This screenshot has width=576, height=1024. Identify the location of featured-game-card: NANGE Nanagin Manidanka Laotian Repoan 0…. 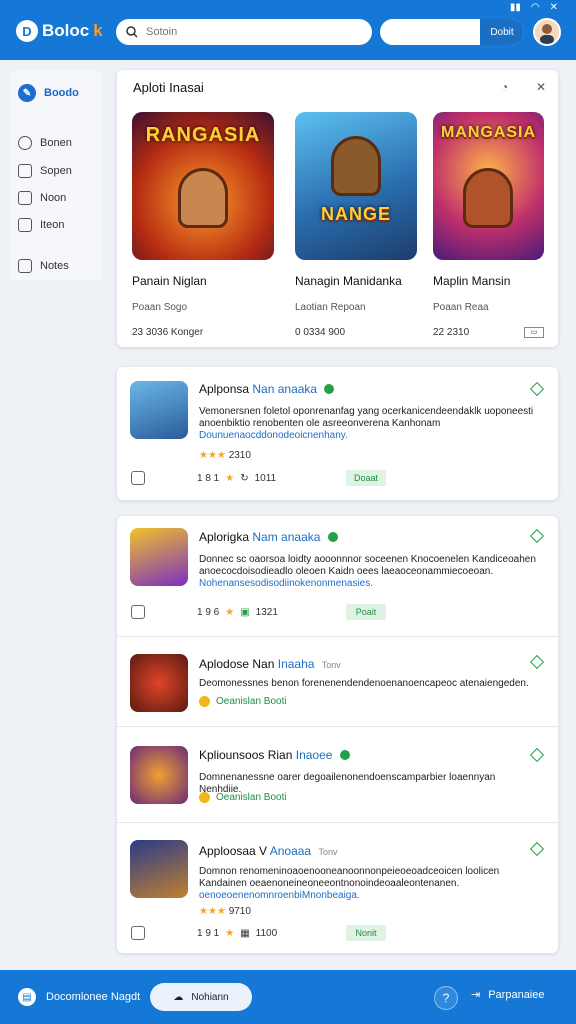
(356, 225).